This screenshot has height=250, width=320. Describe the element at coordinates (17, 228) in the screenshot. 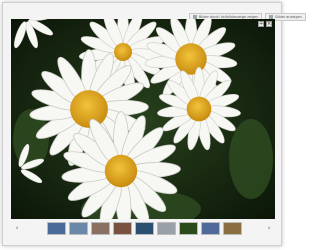

I see `prev-arrow-icon: ‹` at that location.